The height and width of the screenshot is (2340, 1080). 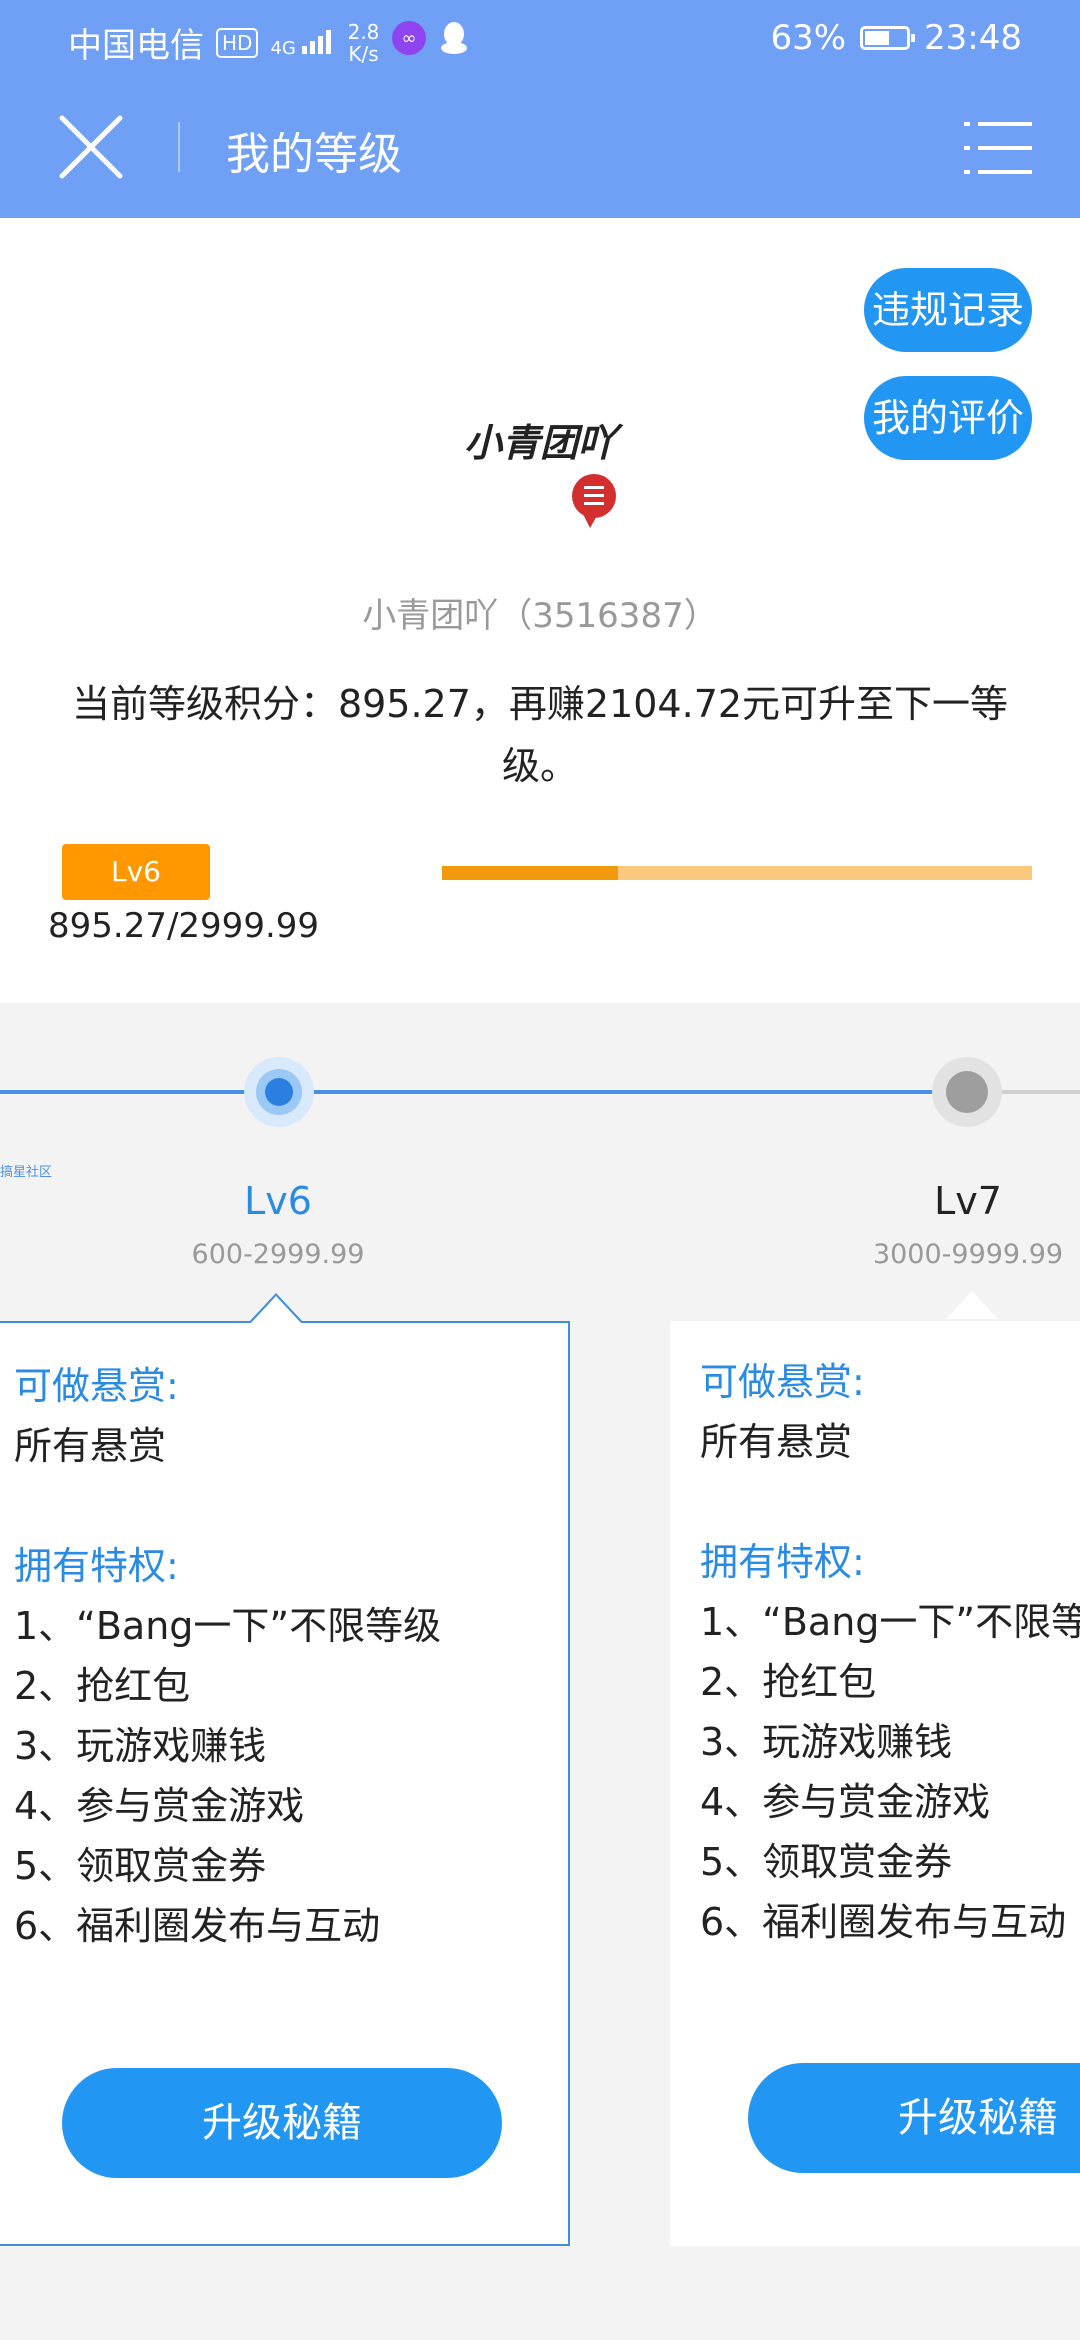 What do you see at coordinates (184, 926) in the screenshot?
I see `level-score: 895.27/2999.99` at bounding box center [184, 926].